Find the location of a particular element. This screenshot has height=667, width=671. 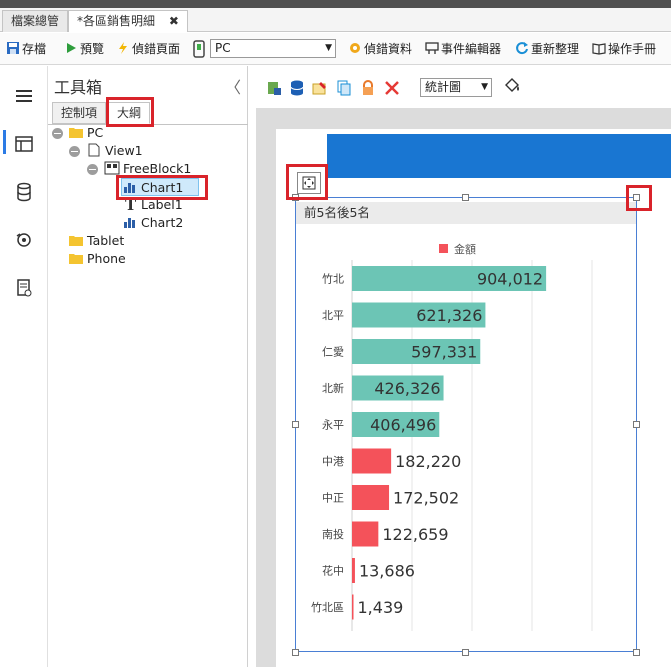

sync-settings-icon is located at coordinates (24, 240).